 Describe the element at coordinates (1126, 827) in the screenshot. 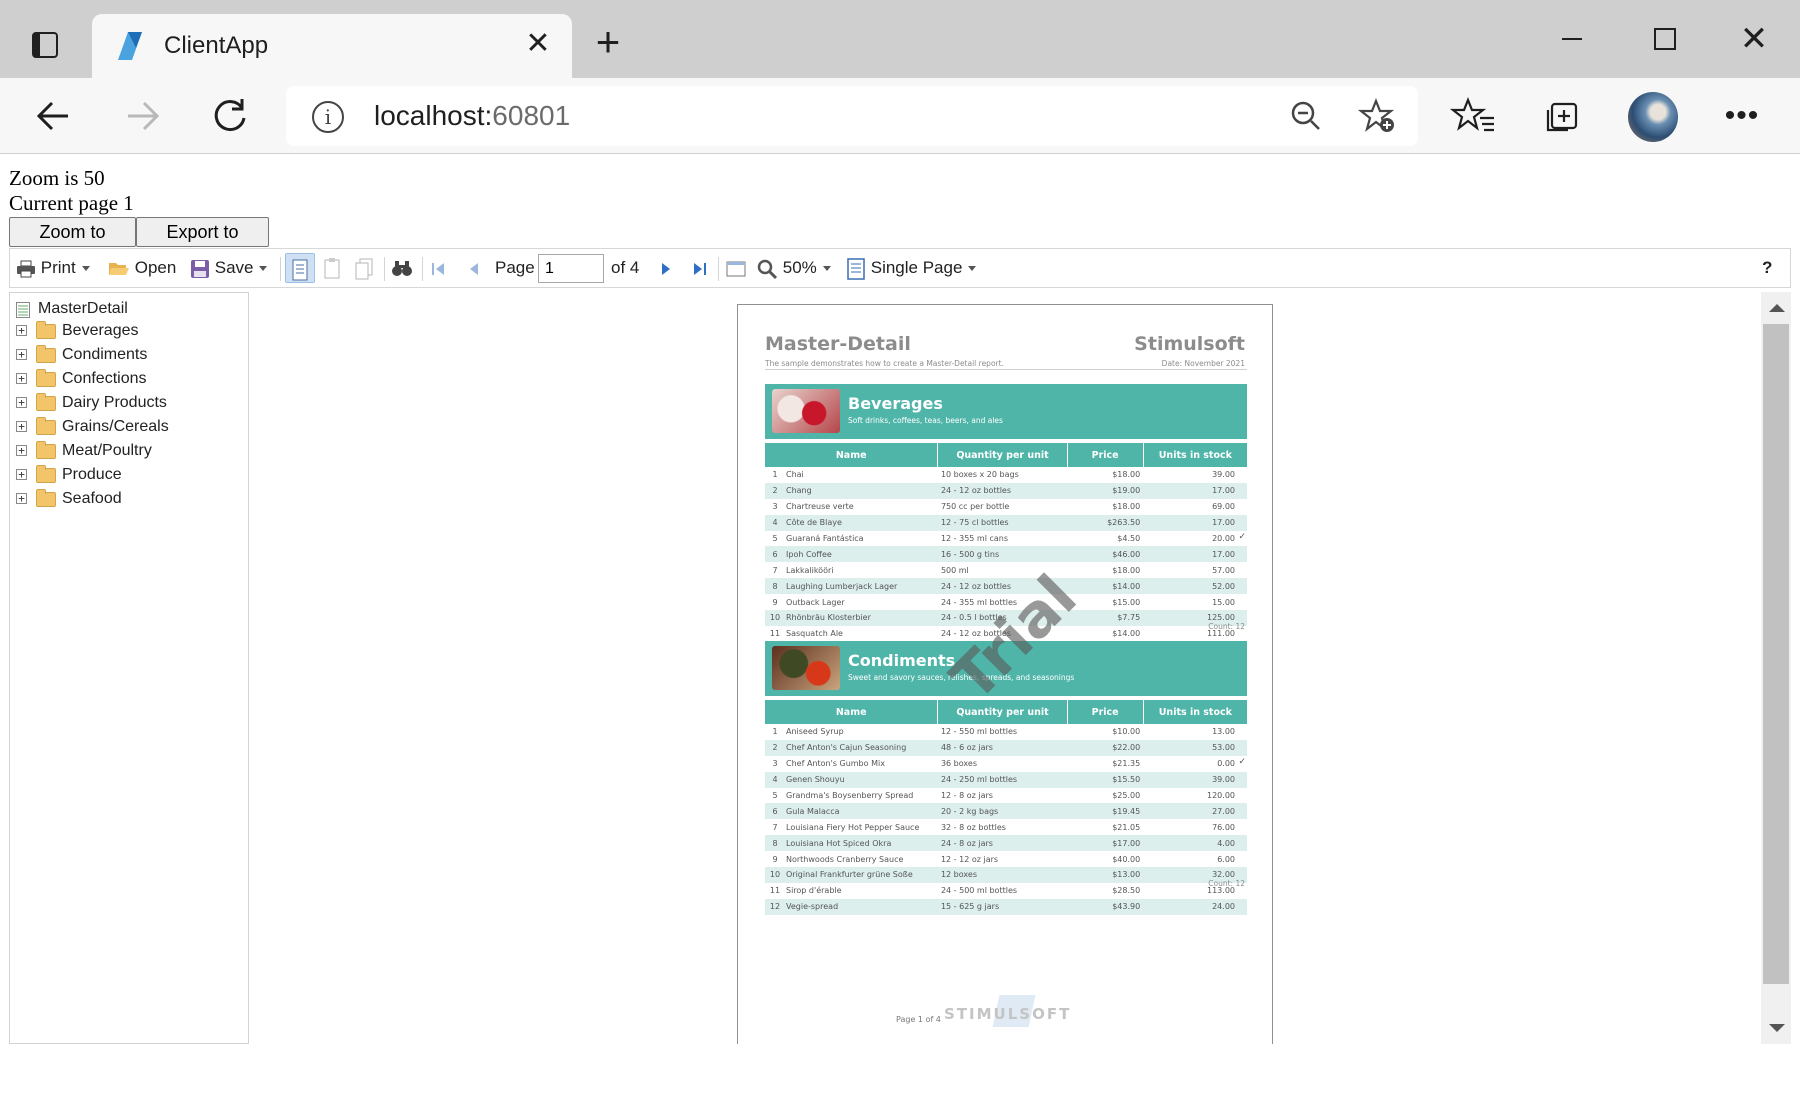

I see `price-cell: $21.05` at that location.